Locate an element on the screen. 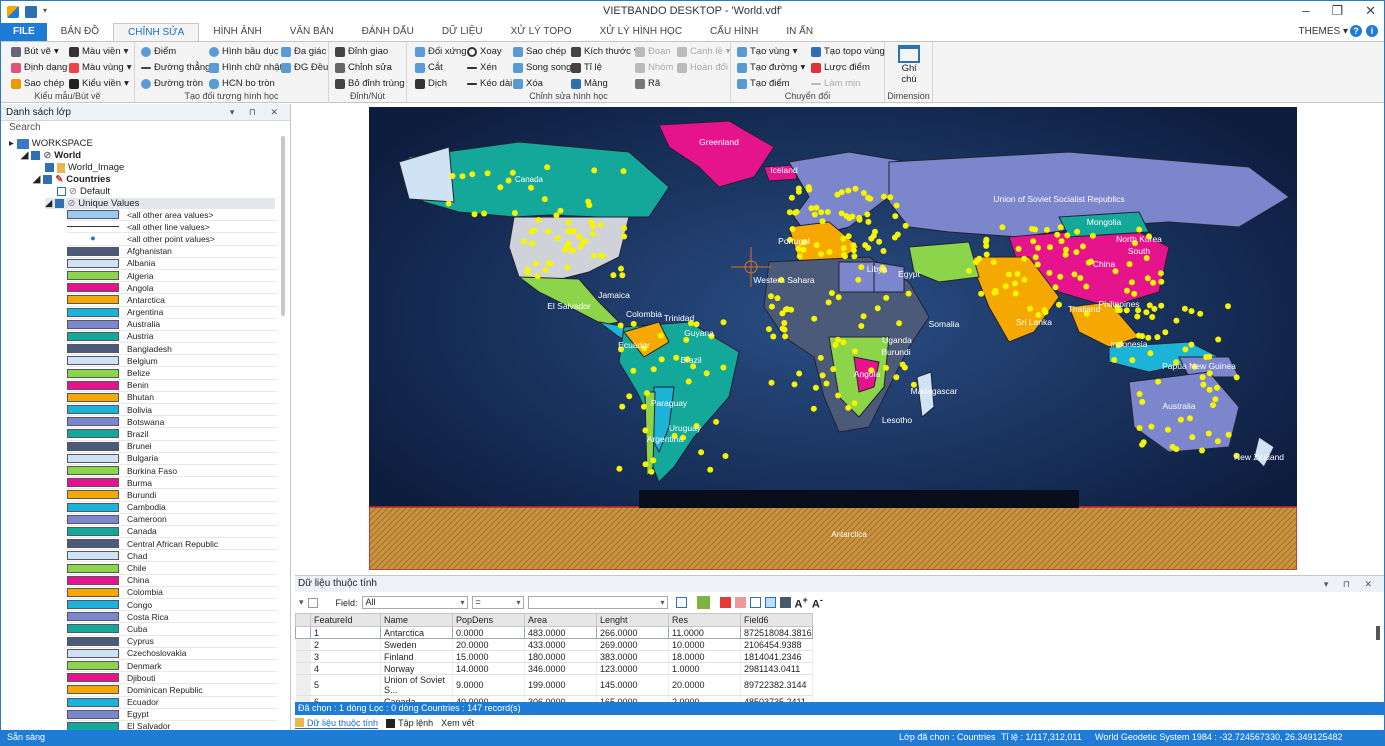  tab-du-lieu: DỮ LIỆU is located at coordinates (462, 32).